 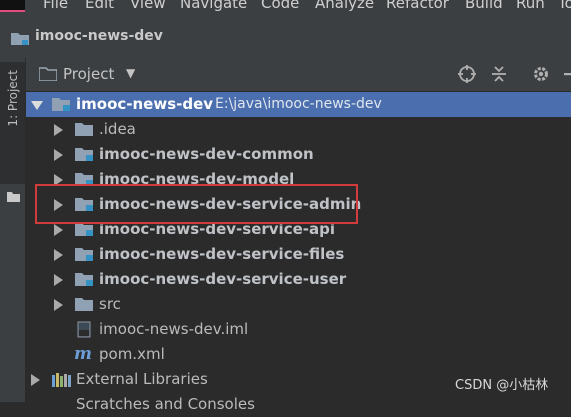 What do you see at coordinates (88, 74) in the screenshot?
I see `panel-title: Project` at bounding box center [88, 74].